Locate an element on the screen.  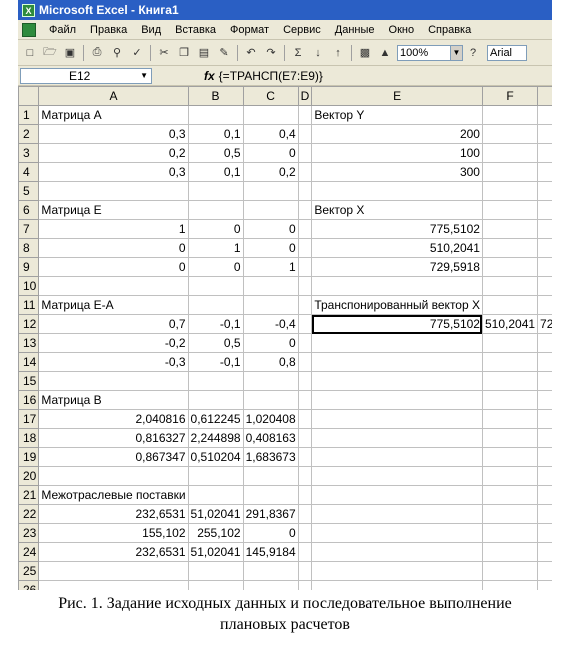
menu-insert: Вставка is located at coordinates (195, 30).